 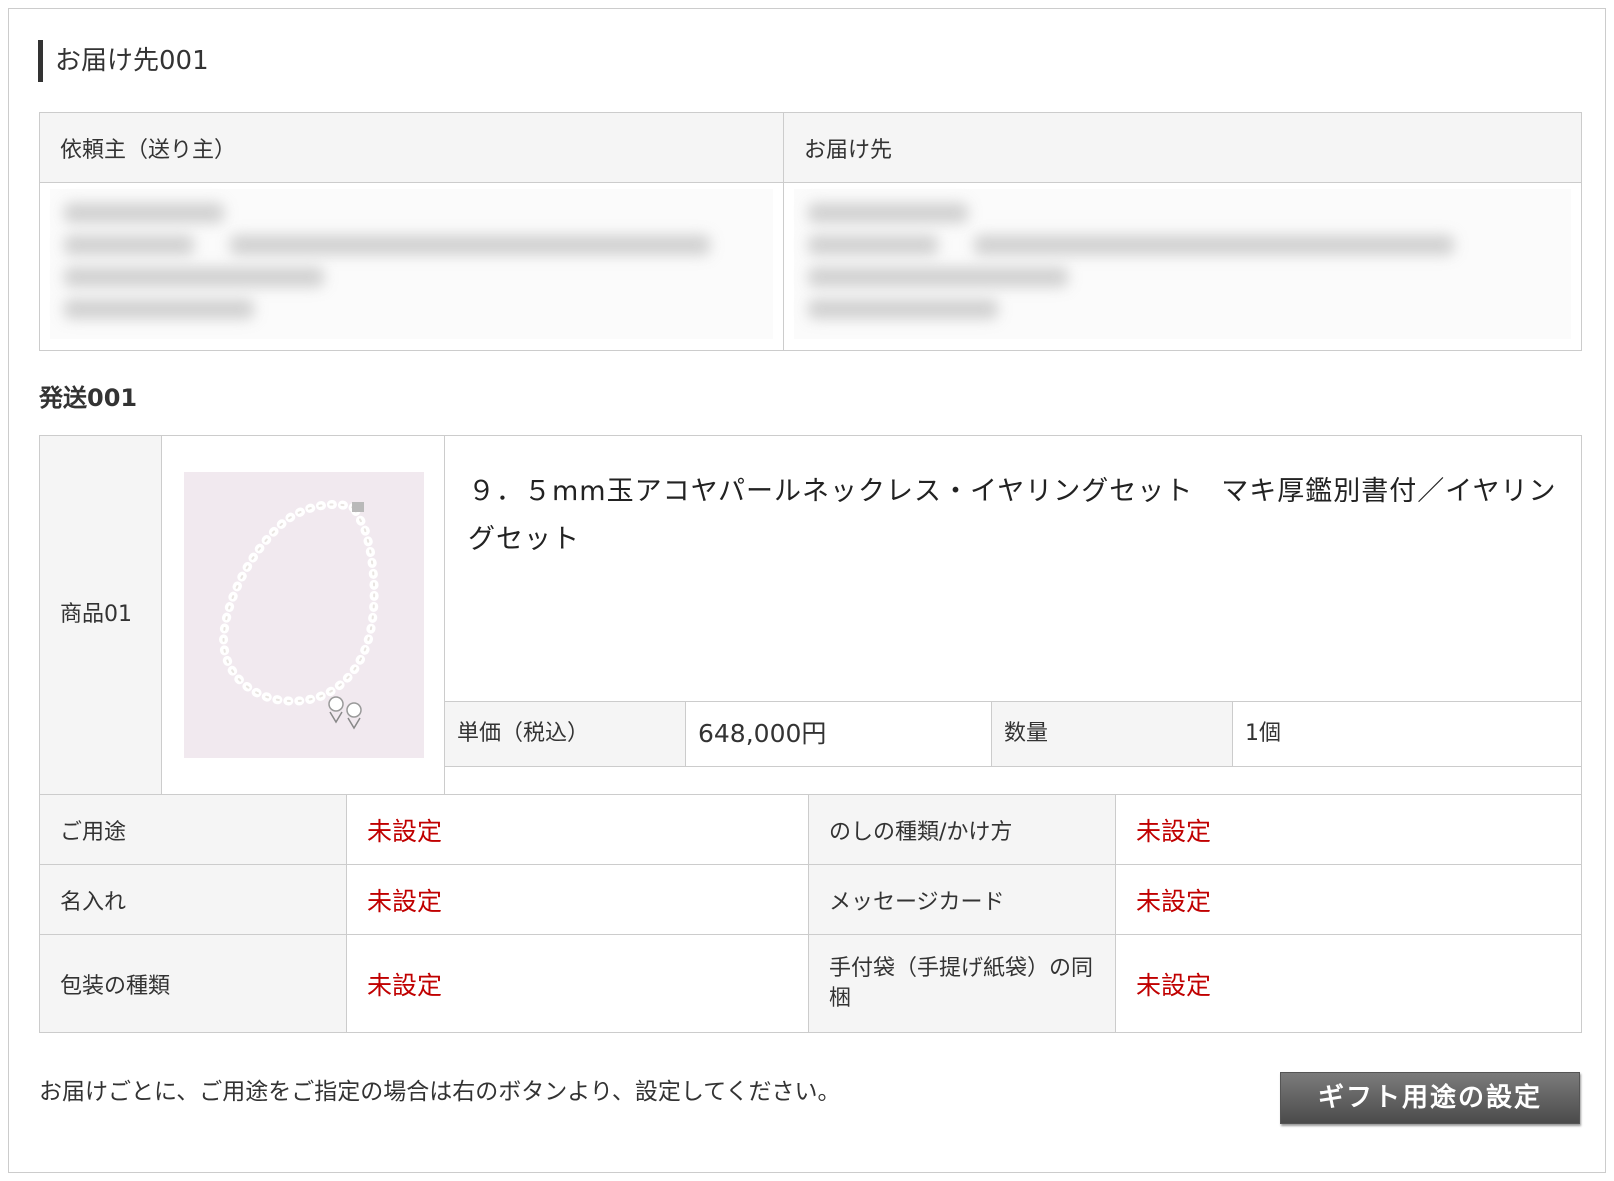 What do you see at coordinates (88, 398) in the screenshot?
I see `shipment-title: 発送001` at bounding box center [88, 398].